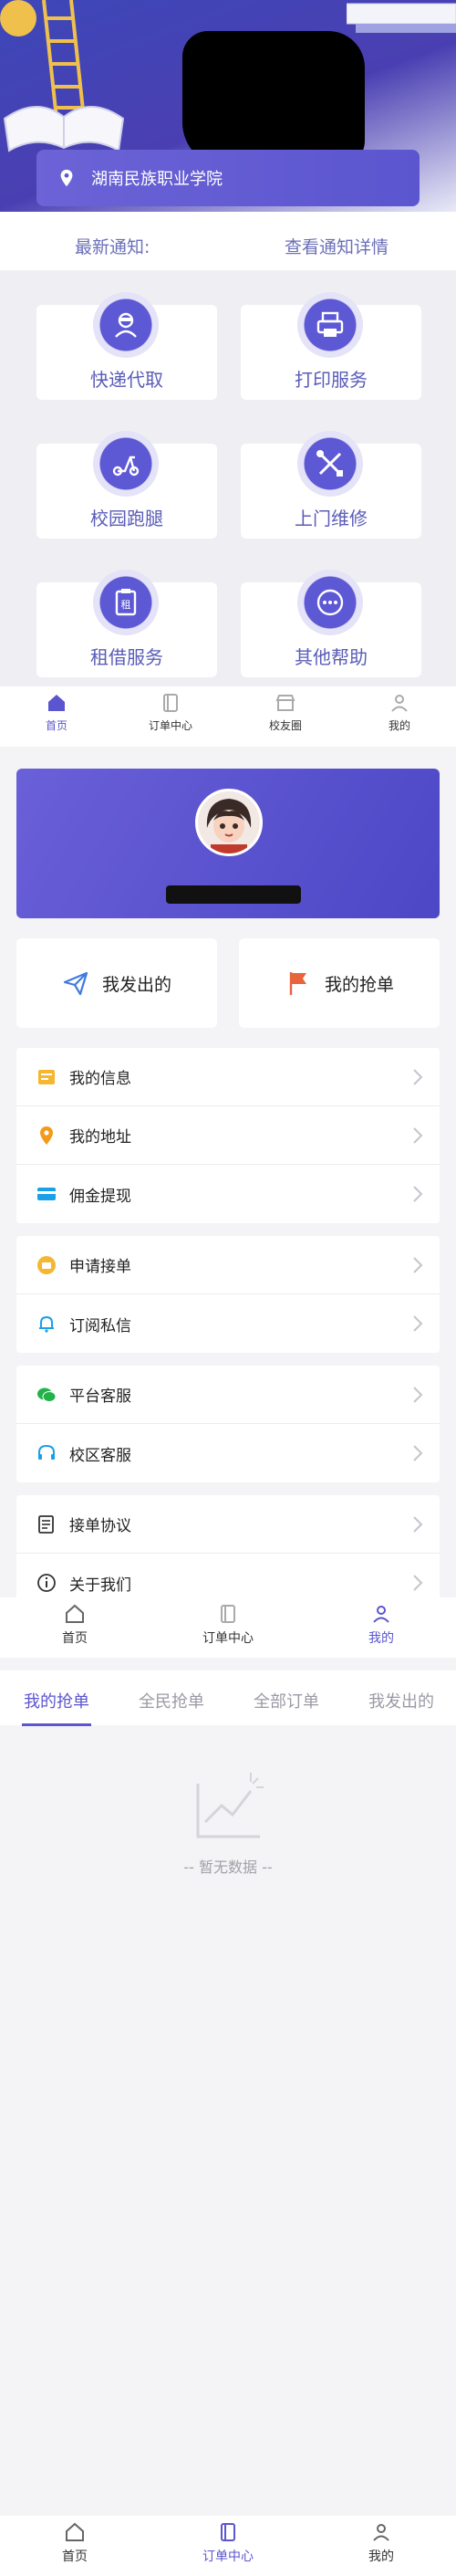 This screenshot has height=2576, width=456. What do you see at coordinates (100, 1079) in the screenshot?
I see `menu-label: 我的信息` at bounding box center [100, 1079].